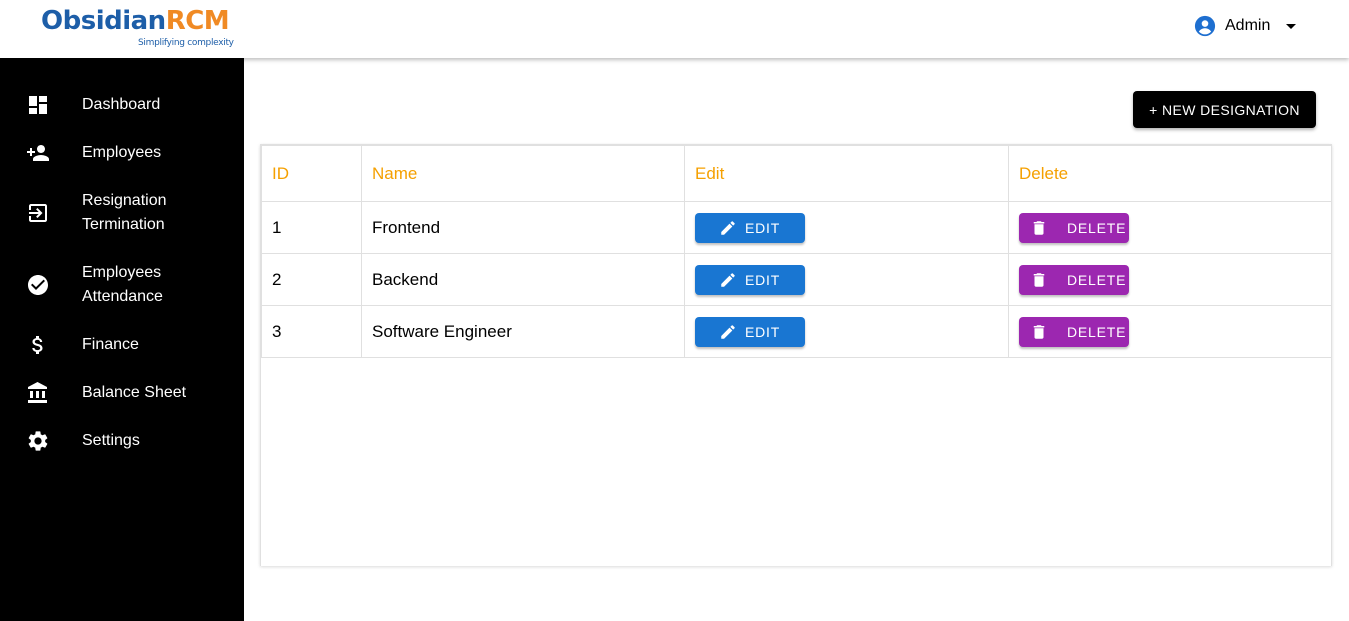  Describe the element at coordinates (38, 105) in the screenshot. I see `dashboard-icon` at that location.